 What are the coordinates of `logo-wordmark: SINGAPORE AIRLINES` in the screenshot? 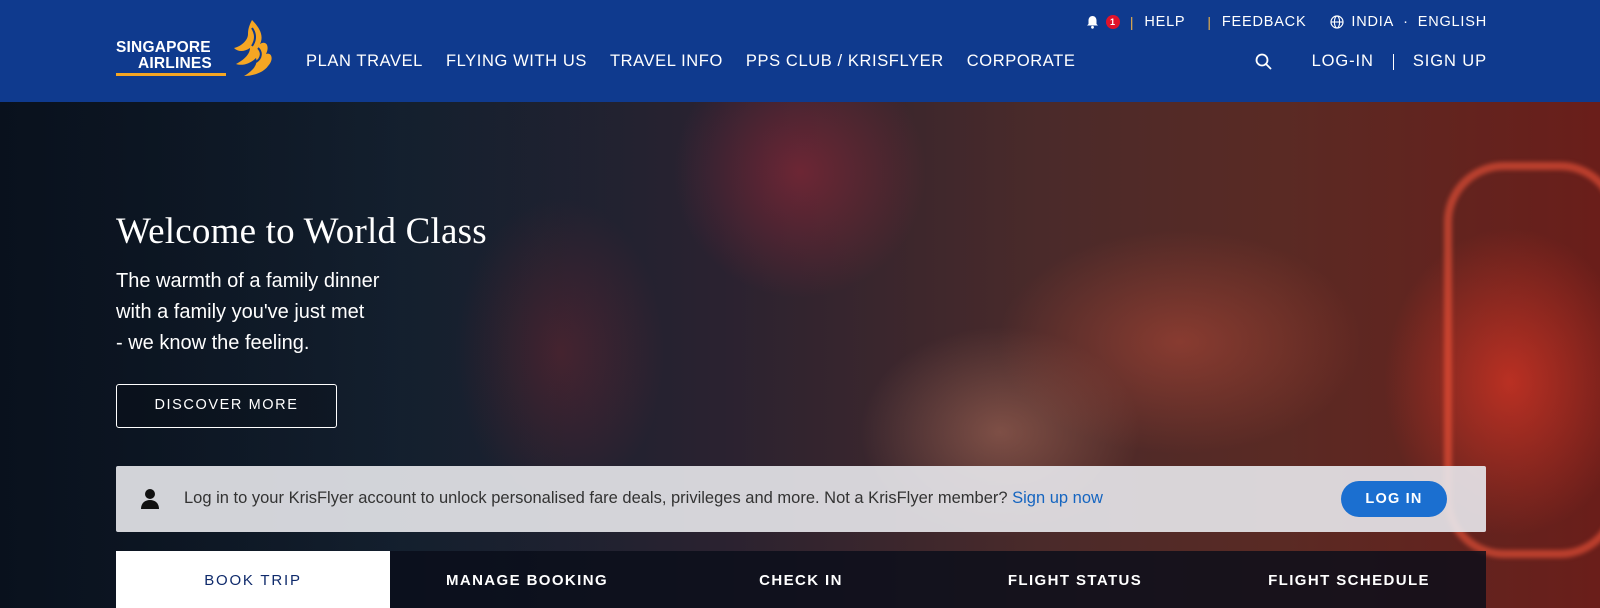 It's located at (164, 56).